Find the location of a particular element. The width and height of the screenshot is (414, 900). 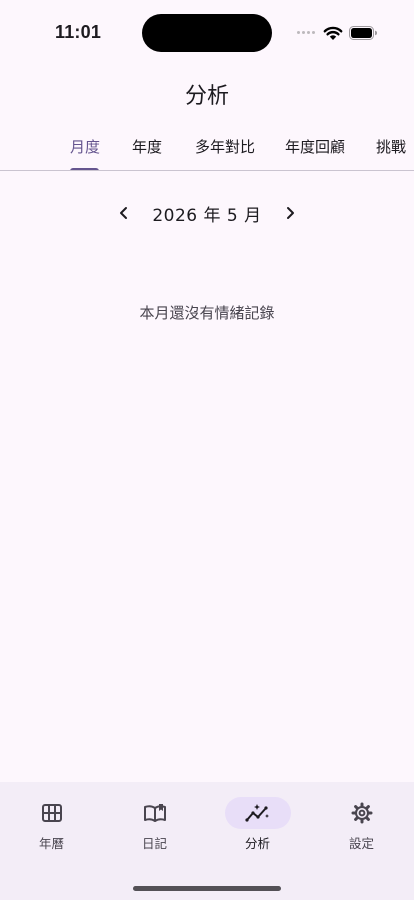

month-navigator: 2026 年 5 月 is located at coordinates (207, 213).